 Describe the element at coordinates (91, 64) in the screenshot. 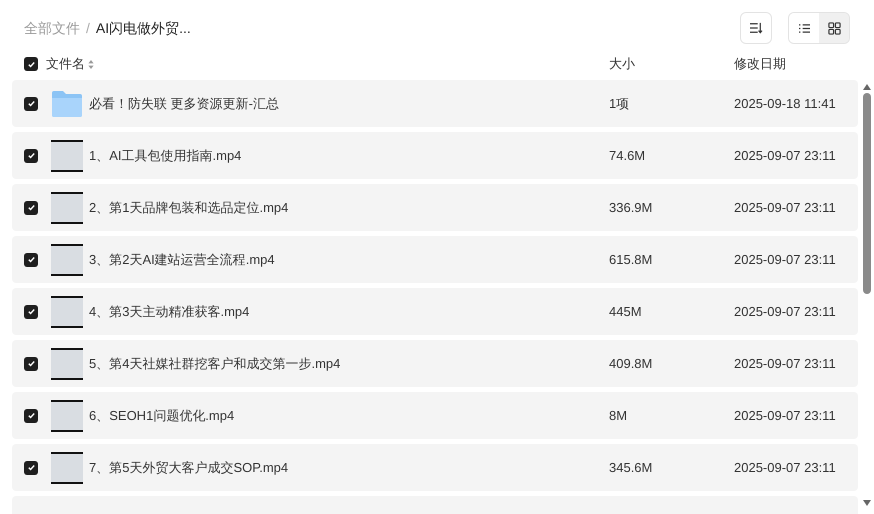

I see `sort-arrows-icon` at that location.